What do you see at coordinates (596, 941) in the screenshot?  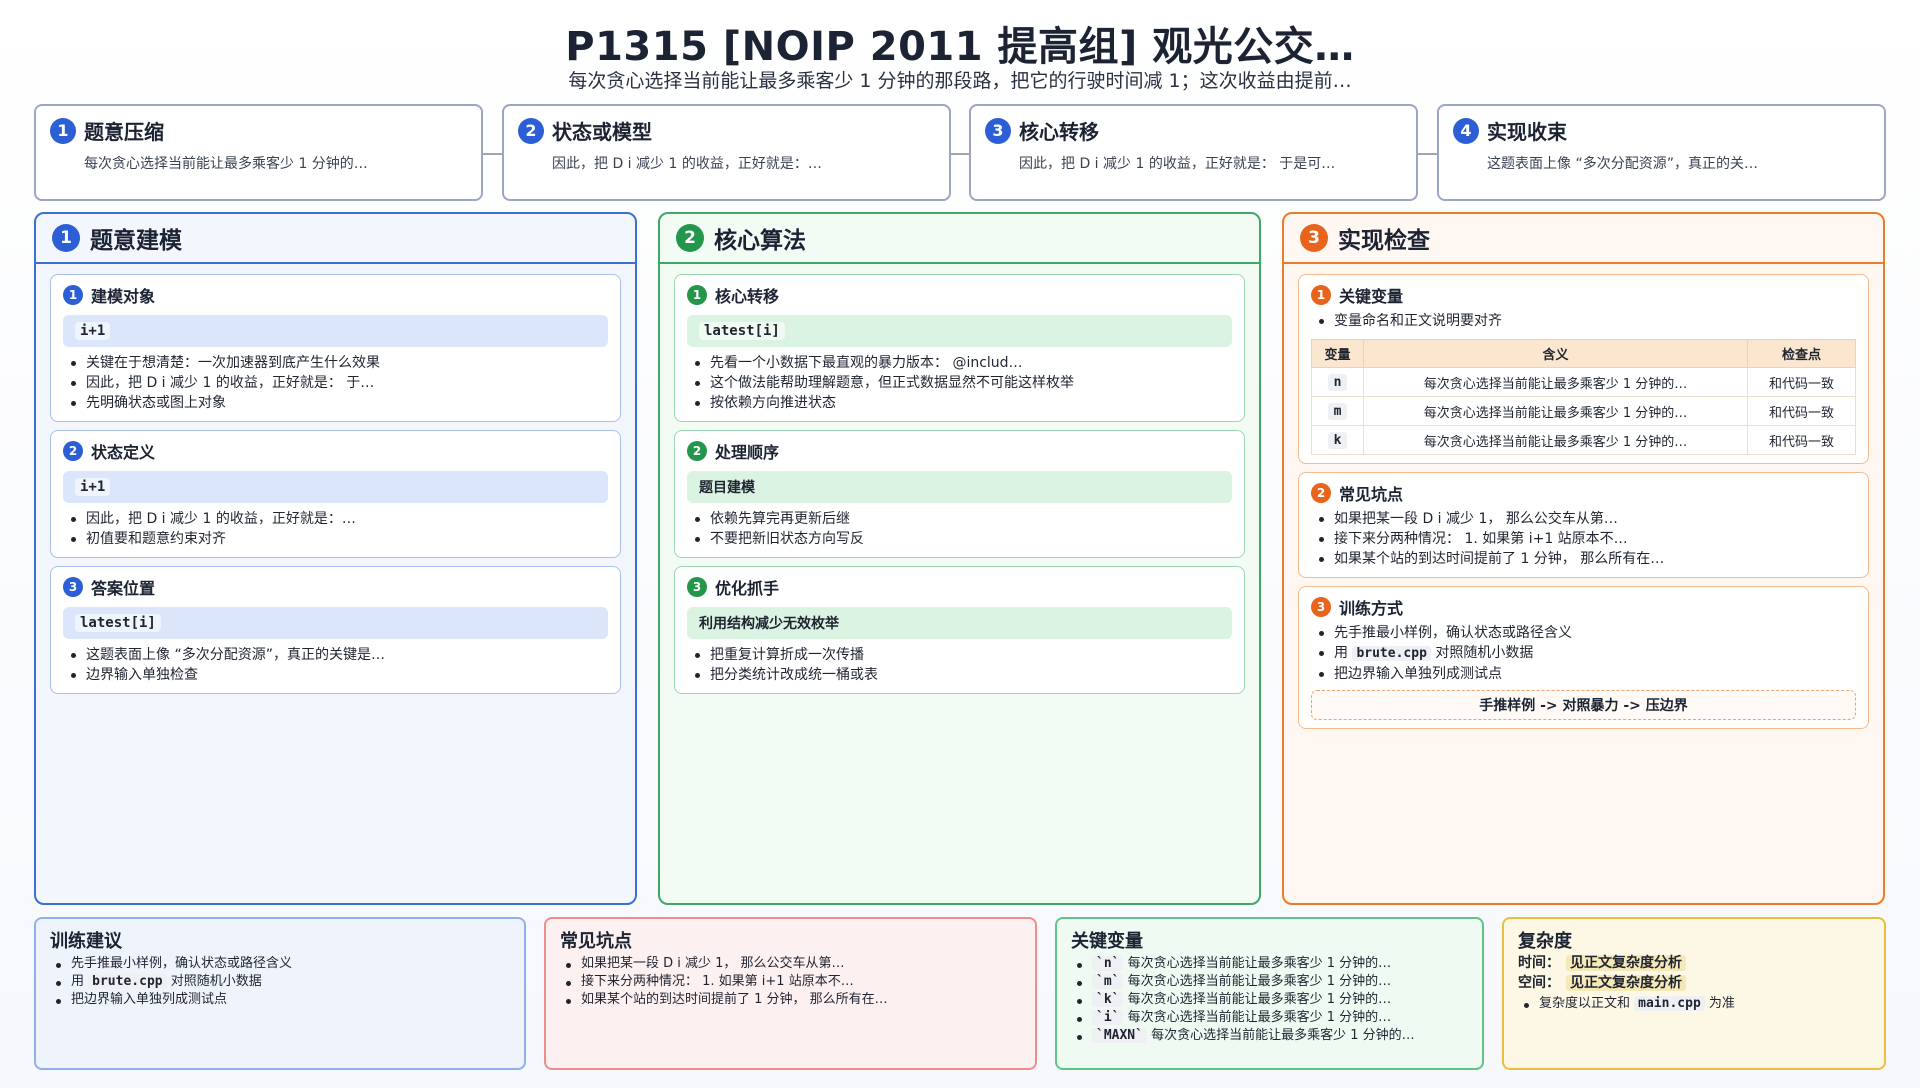 I see `summary-title: 常见坑点` at bounding box center [596, 941].